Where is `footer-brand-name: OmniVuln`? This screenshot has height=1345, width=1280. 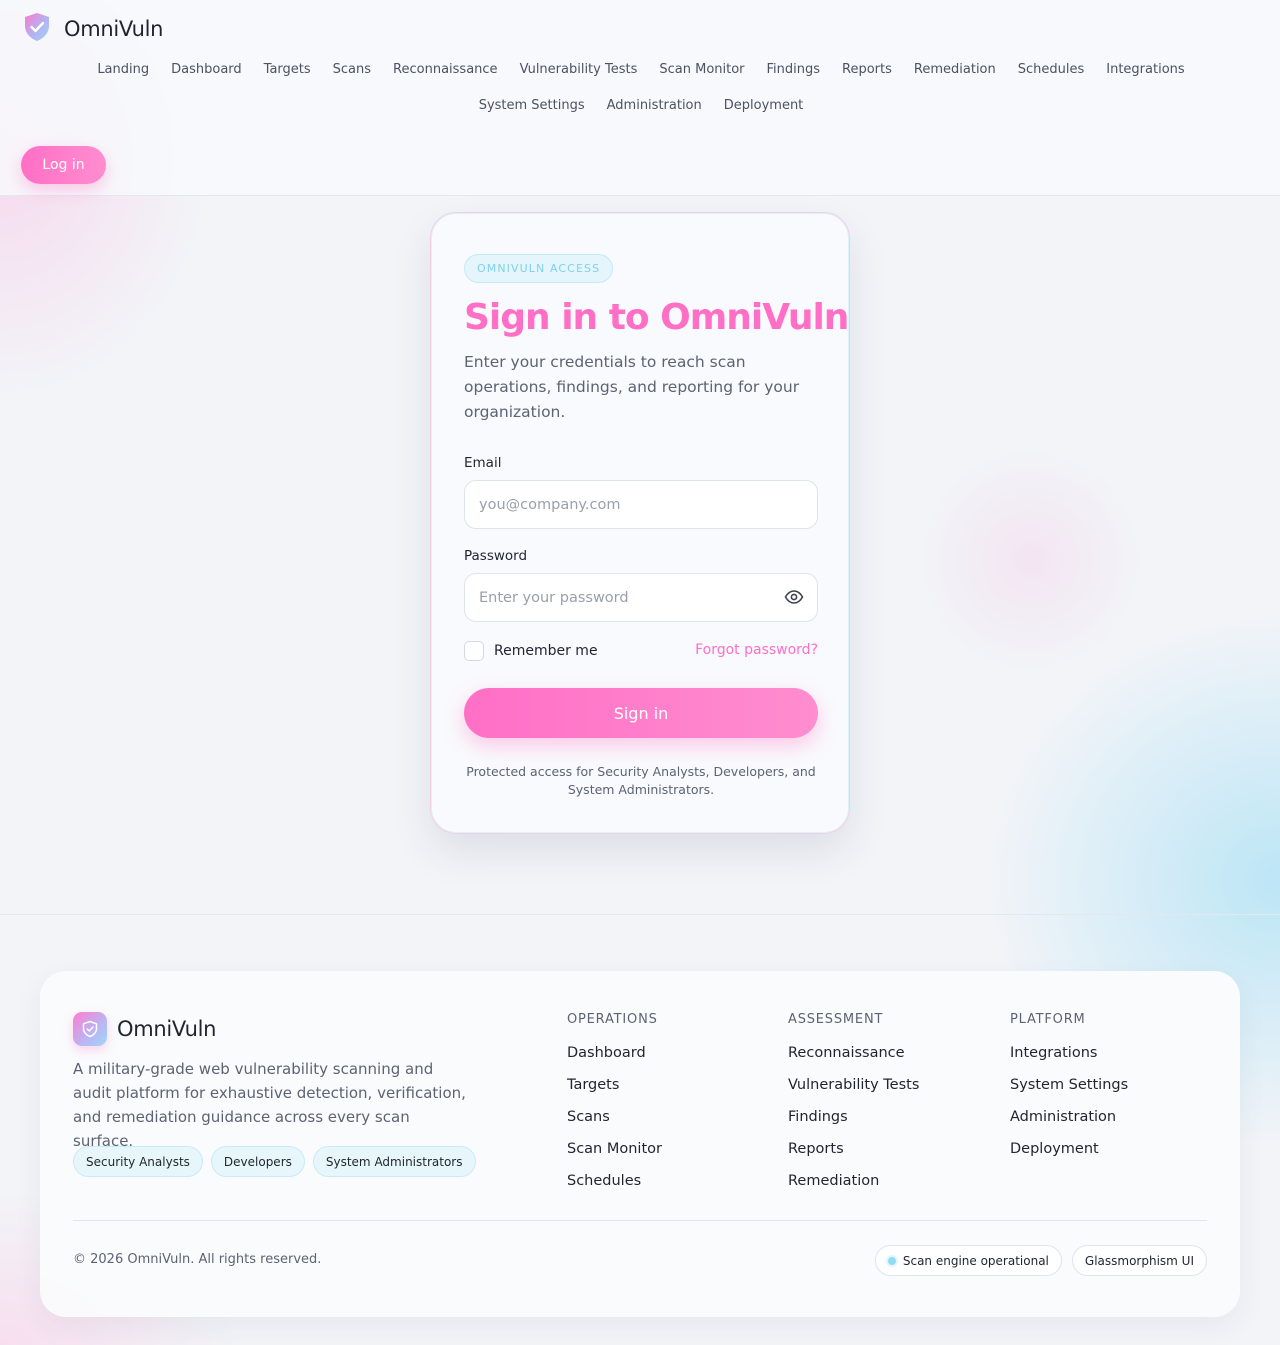 footer-brand-name: OmniVuln is located at coordinates (167, 1029).